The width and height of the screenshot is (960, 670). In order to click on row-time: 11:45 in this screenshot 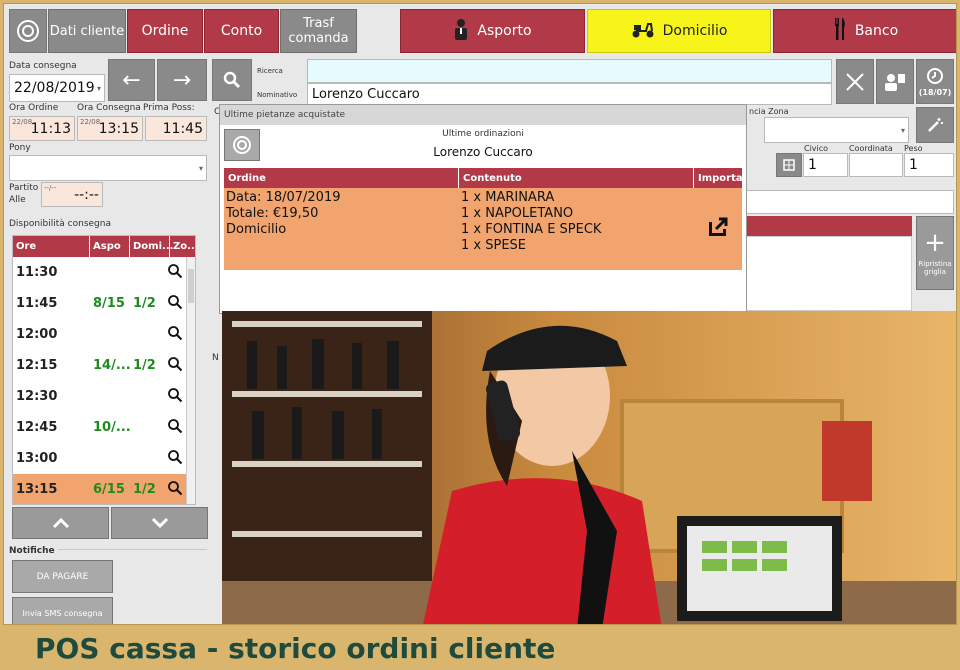, I will do `click(37, 303)`.